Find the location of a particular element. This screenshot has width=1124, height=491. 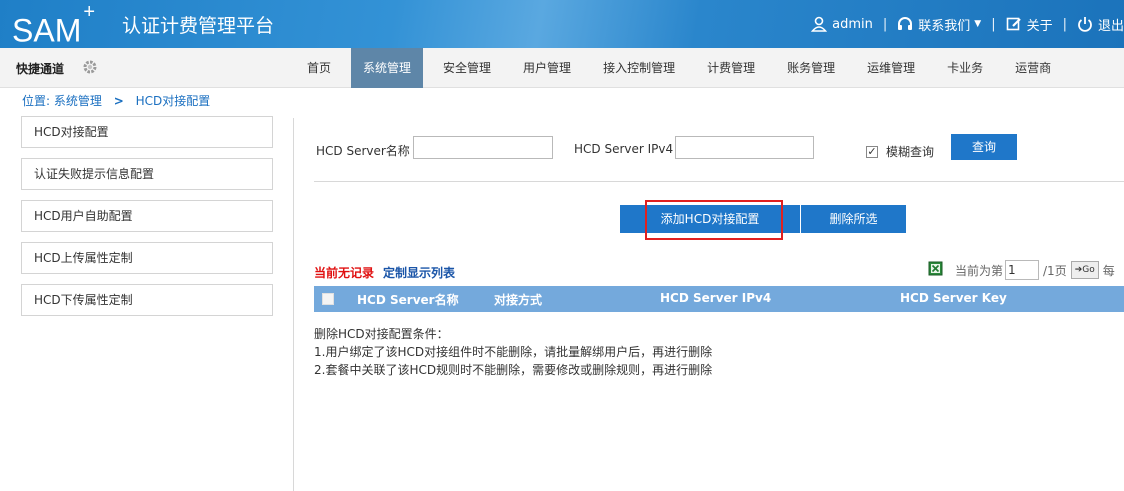

content-divider is located at coordinates (293, 304).